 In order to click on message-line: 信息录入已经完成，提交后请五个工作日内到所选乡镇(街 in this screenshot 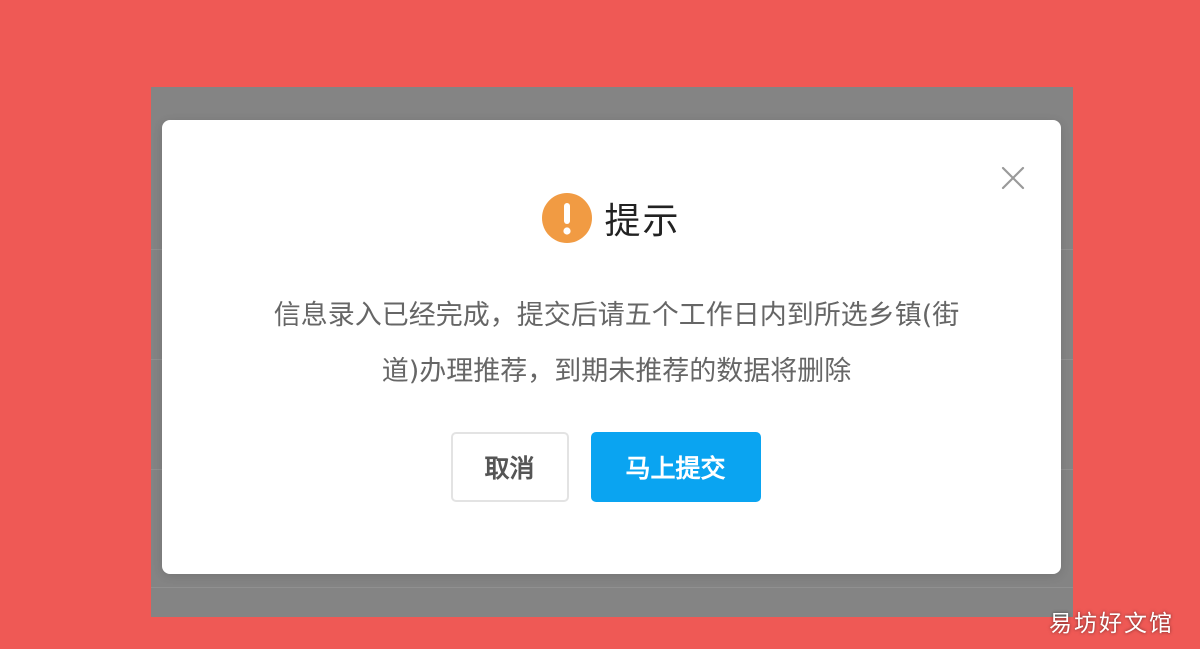, I will do `click(616, 315)`.